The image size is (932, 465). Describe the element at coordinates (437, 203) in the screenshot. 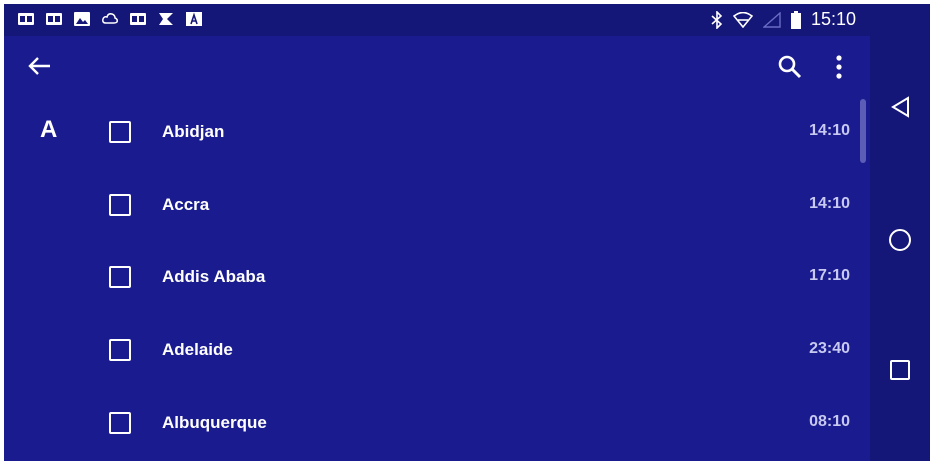

I see `list-item: Accra 14:10` at that location.